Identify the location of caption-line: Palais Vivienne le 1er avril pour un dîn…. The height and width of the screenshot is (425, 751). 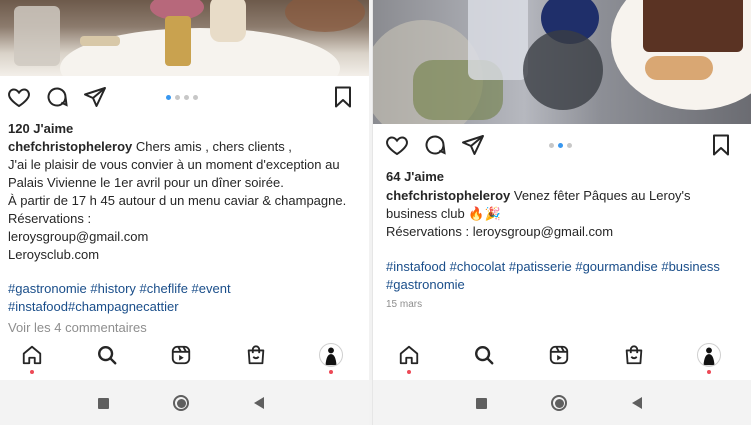
(146, 182).